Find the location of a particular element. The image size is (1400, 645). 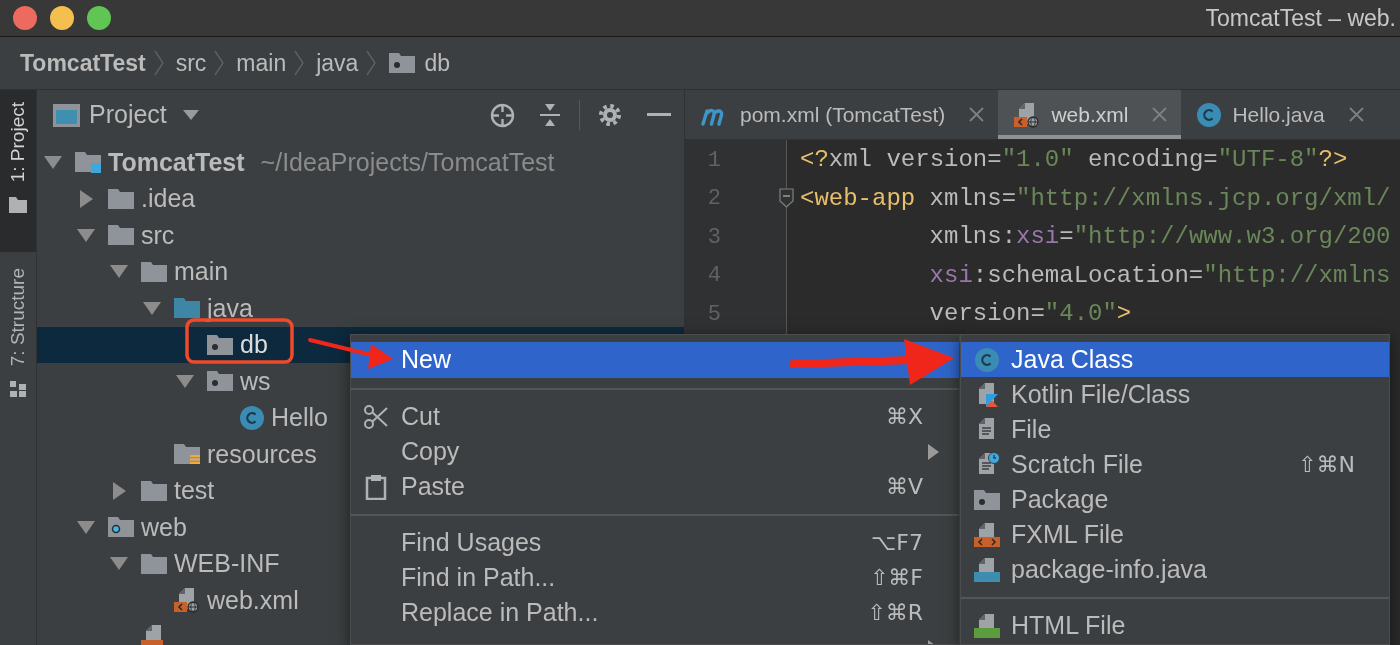

menu-item: HTML File is located at coordinates (1175, 625).